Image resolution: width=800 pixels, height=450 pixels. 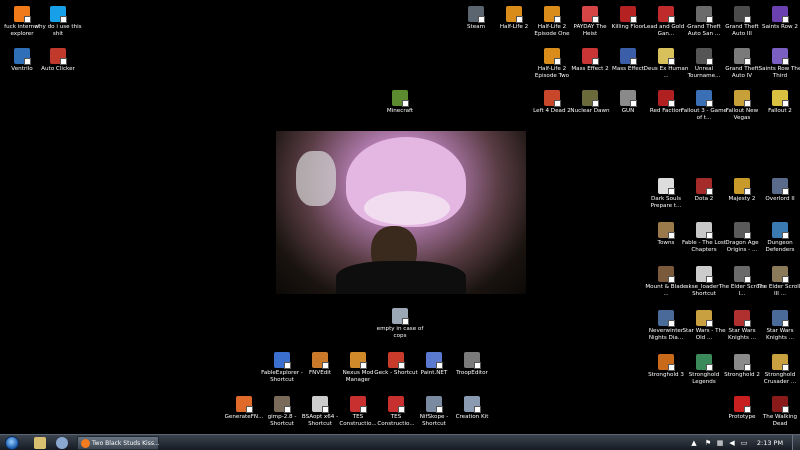 I want to click on desktop-icon-label: TroopEditor, so click(x=472, y=373).